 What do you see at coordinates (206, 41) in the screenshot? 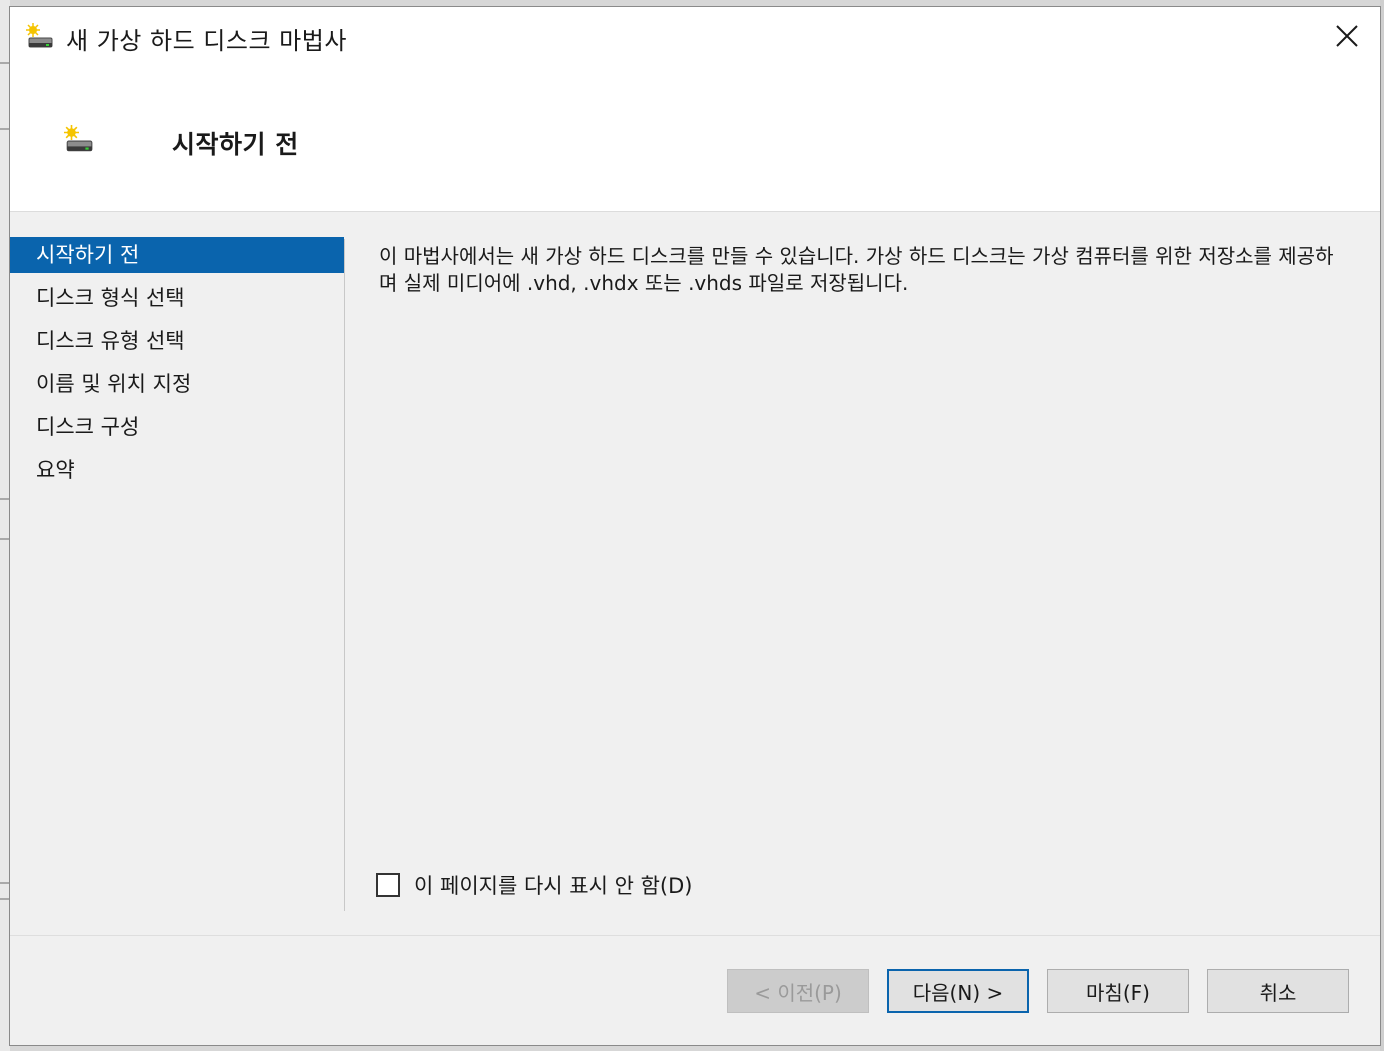
I see `window-title: 새 가상 하드 디스크 마법사` at bounding box center [206, 41].